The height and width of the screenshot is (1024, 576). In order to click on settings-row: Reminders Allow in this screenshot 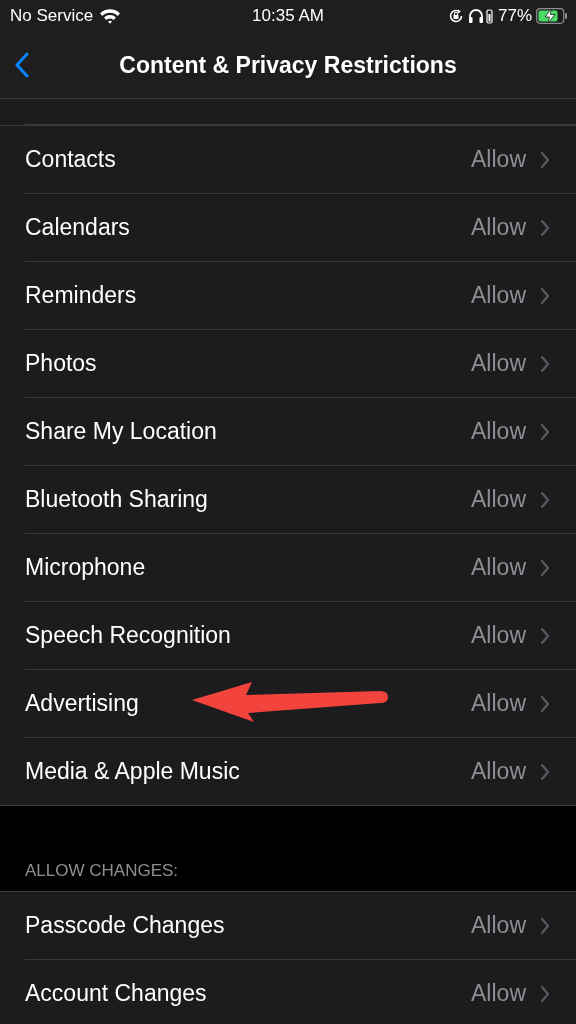, I will do `click(300, 296)`.